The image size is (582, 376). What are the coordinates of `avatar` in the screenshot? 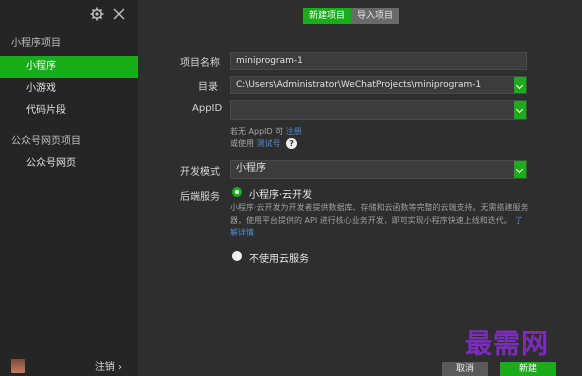 It's located at (18, 366).